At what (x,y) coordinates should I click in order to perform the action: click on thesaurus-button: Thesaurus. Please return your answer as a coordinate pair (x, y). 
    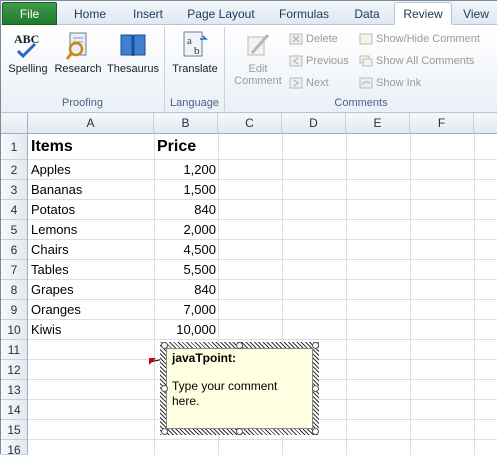
    Looking at the image, I should click on (133, 52).